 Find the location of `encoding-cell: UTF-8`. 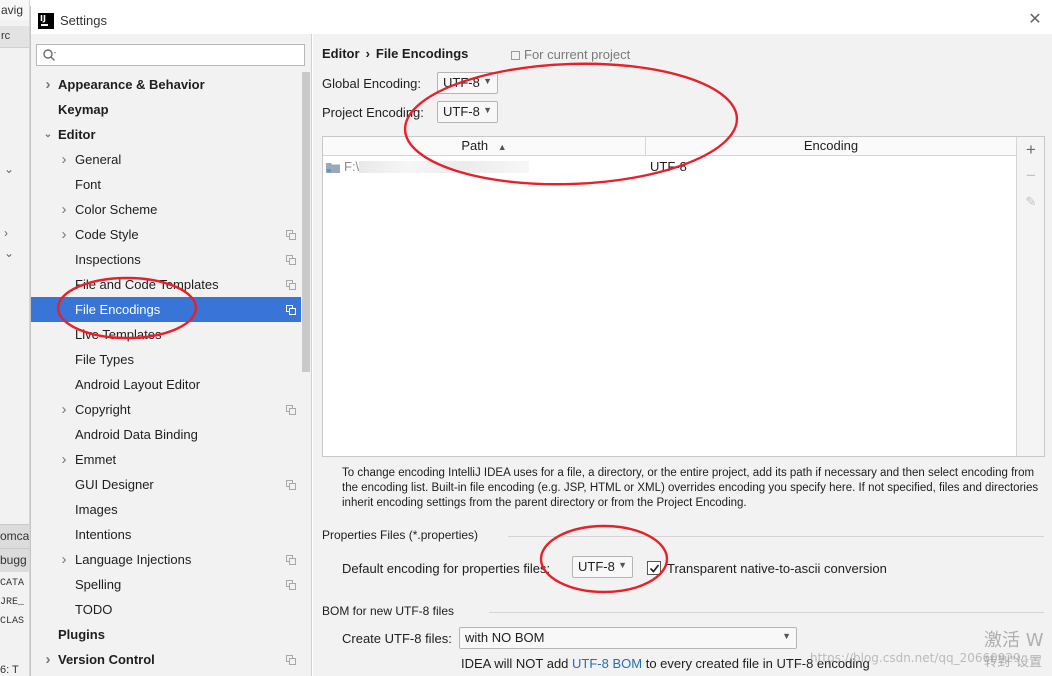

encoding-cell: UTF-8 is located at coordinates (668, 166).